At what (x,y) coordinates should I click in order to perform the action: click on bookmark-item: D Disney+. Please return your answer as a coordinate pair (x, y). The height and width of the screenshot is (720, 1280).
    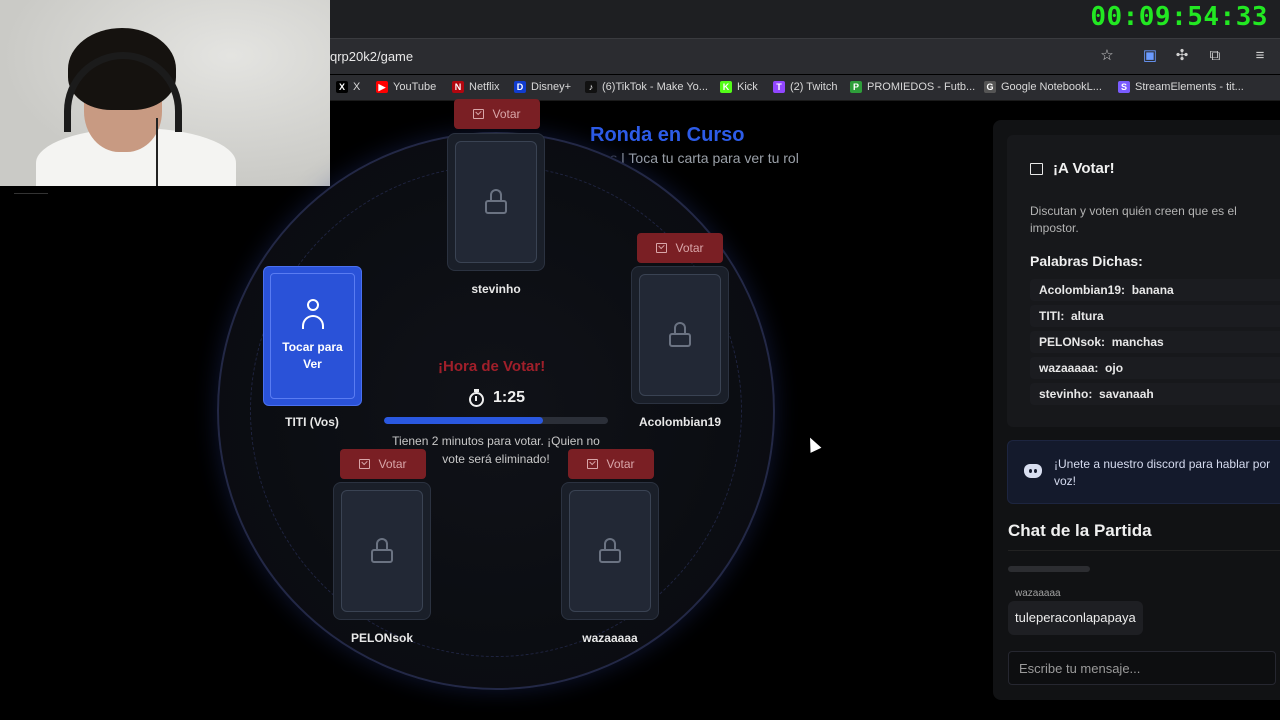
    Looking at the image, I should click on (542, 87).